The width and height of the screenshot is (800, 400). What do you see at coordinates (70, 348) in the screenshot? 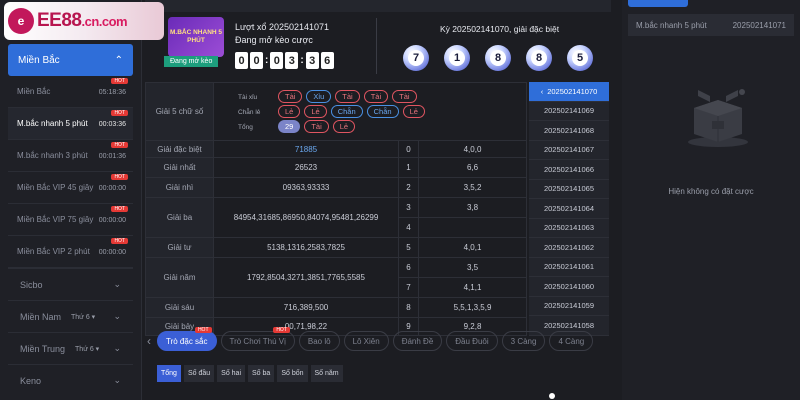
I see `sidebar-group-mien-trung: Miền Trung Thứ 6 ▾ ⌄` at bounding box center [70, 348].